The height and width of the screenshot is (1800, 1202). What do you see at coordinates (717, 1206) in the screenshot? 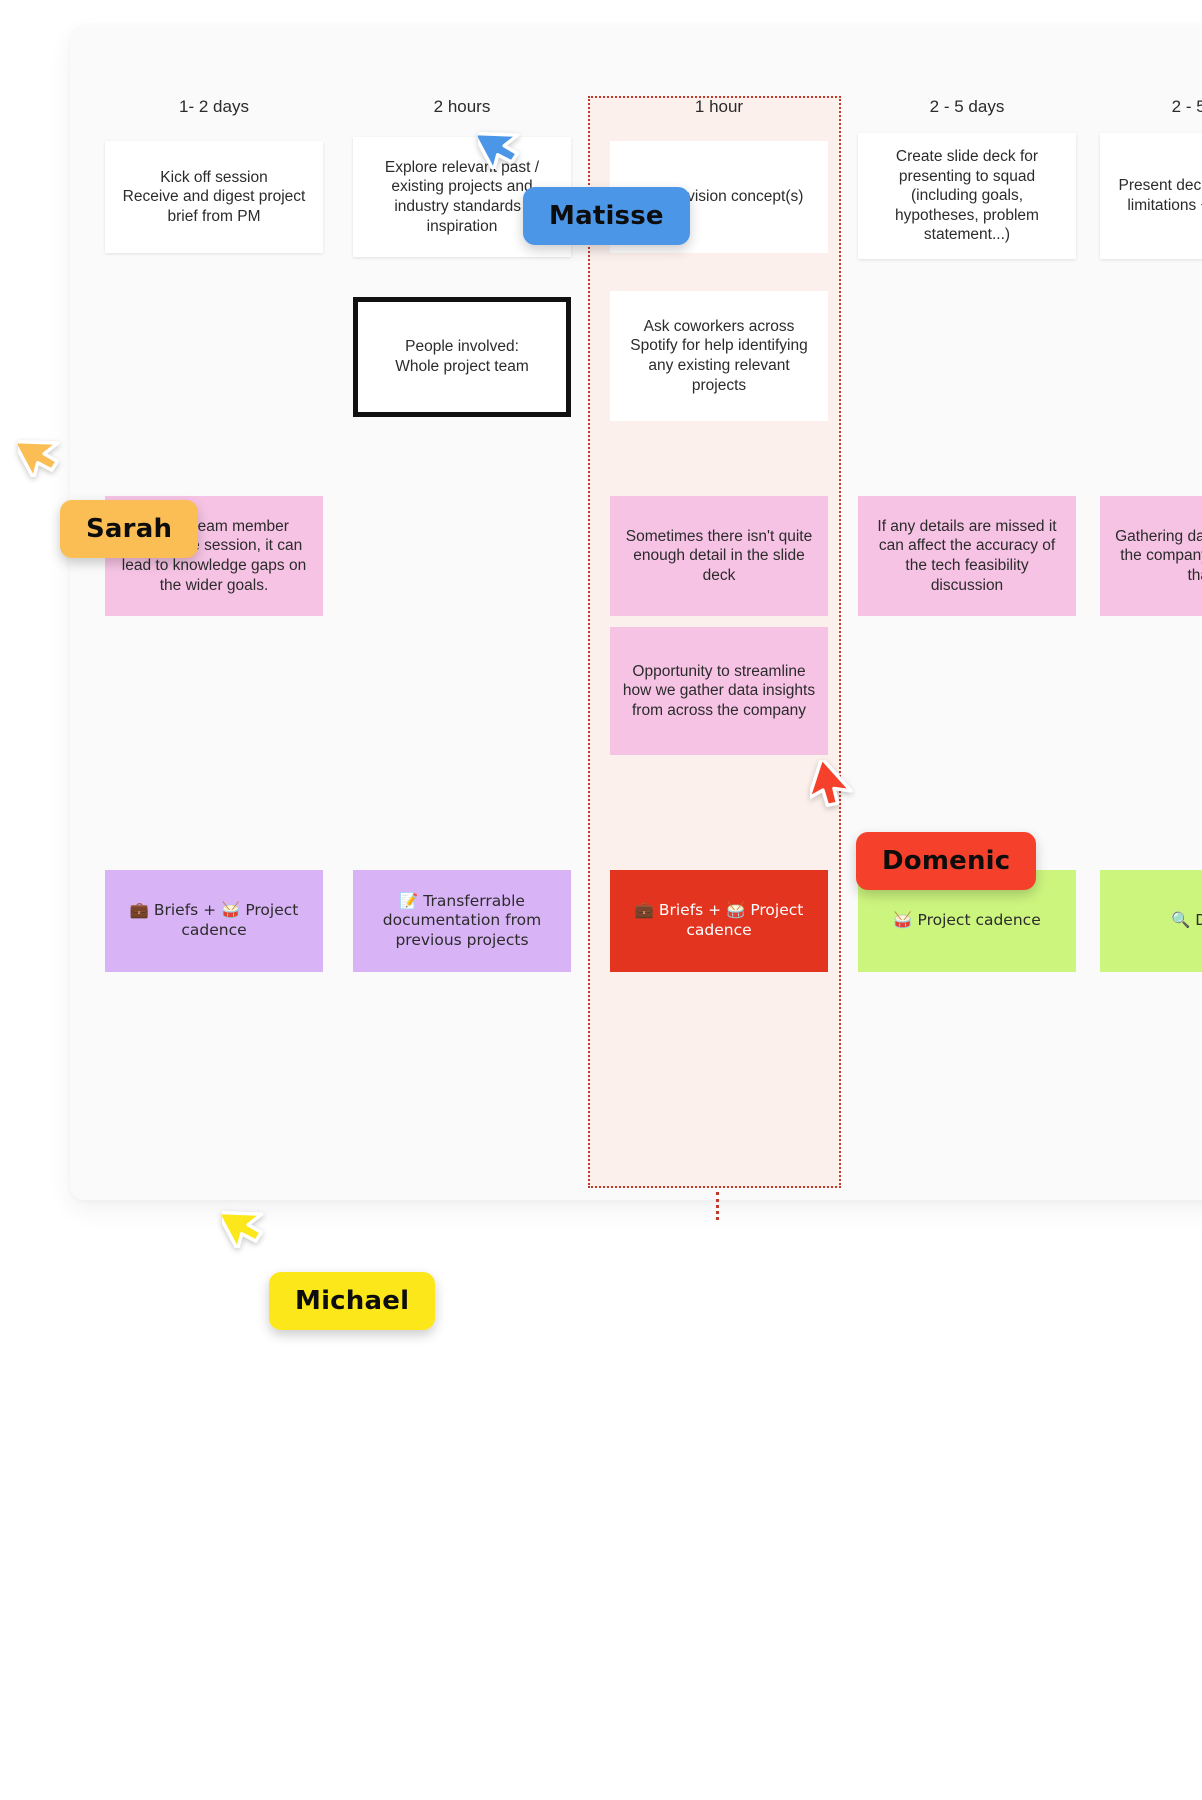
I see `selected-column-connector` at bounding box center [717, 1206].